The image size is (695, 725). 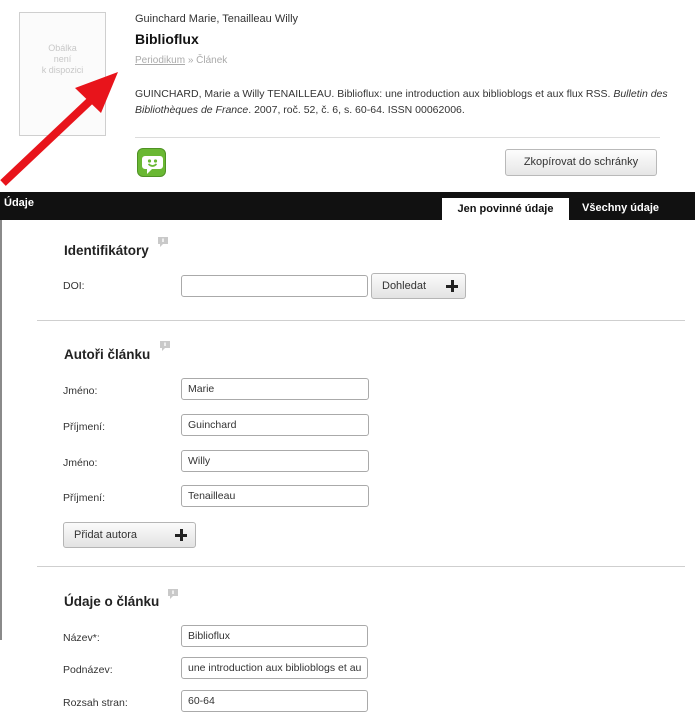 I want to click on record-title: Biblioflux, so click(x=167, y=39).